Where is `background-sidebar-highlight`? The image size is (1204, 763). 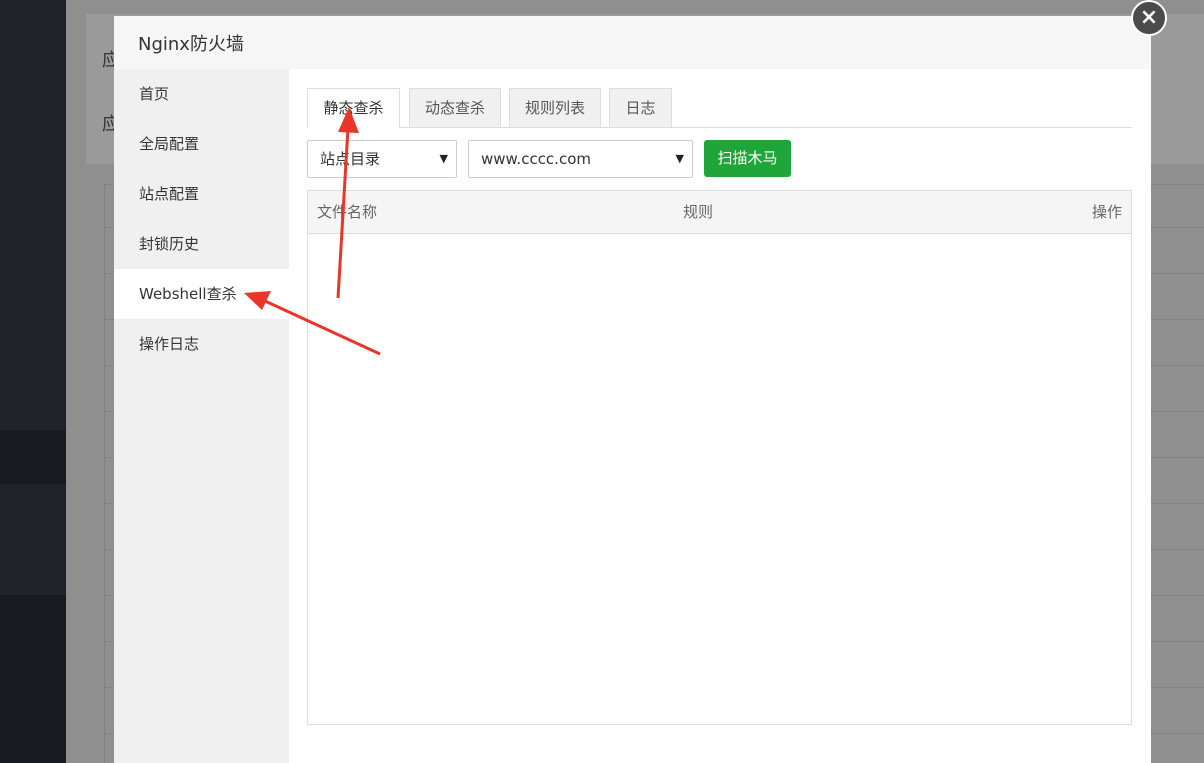 background-sidebar-highlight is located at coordinates (33, 457).